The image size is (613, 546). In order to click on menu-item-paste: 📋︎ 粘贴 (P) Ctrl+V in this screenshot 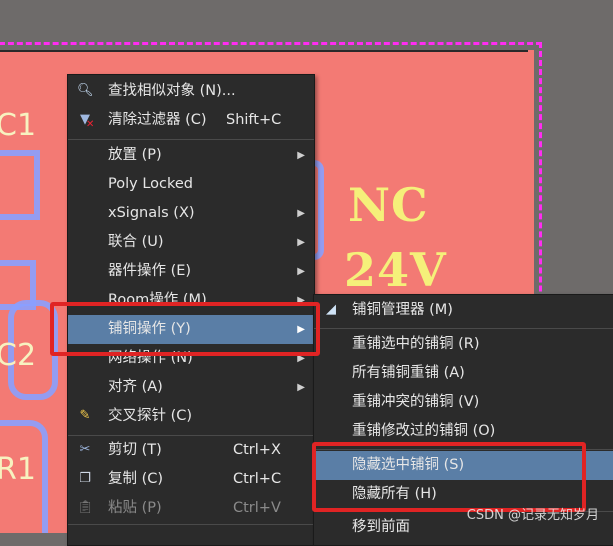, I will do `click(191, 508)`.